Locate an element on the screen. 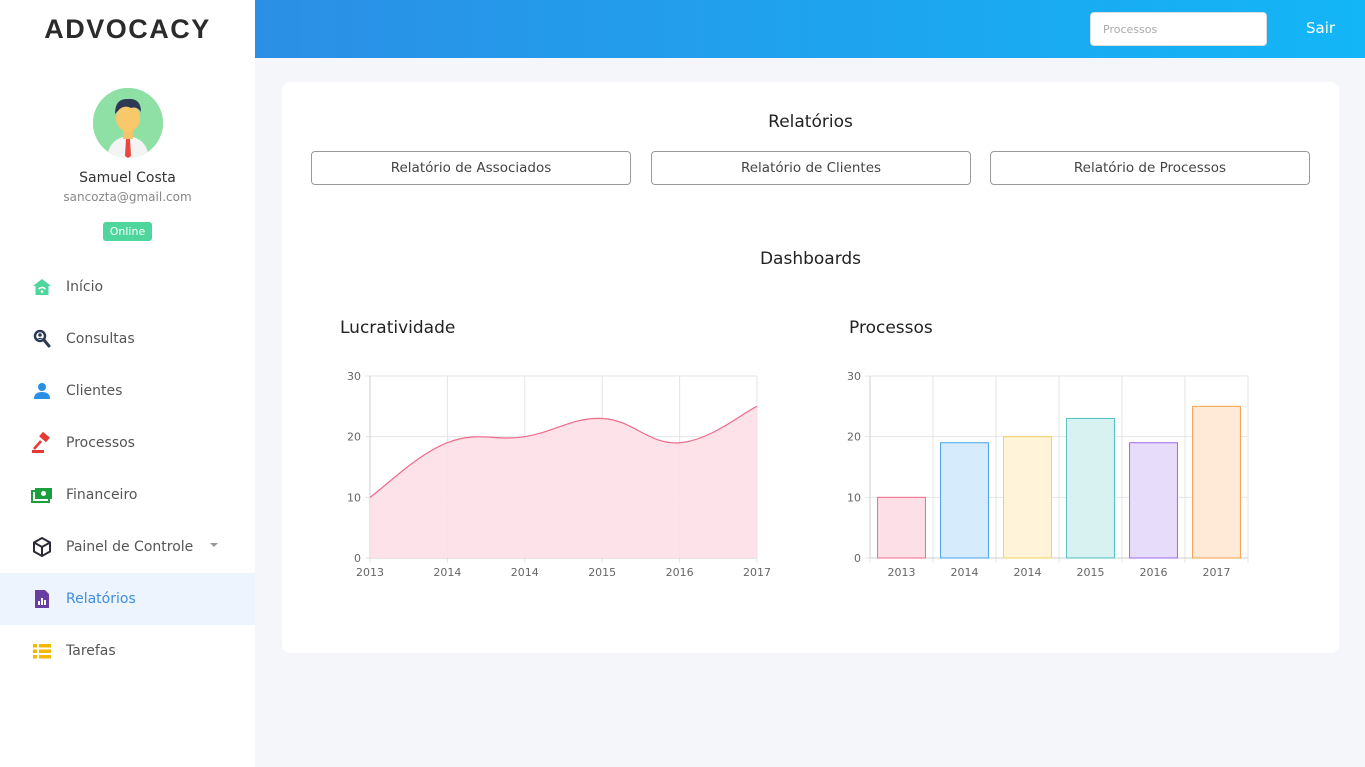 The width and height of the screenshot is (1365, 767). home-icon is located at coordinates (42, 287).